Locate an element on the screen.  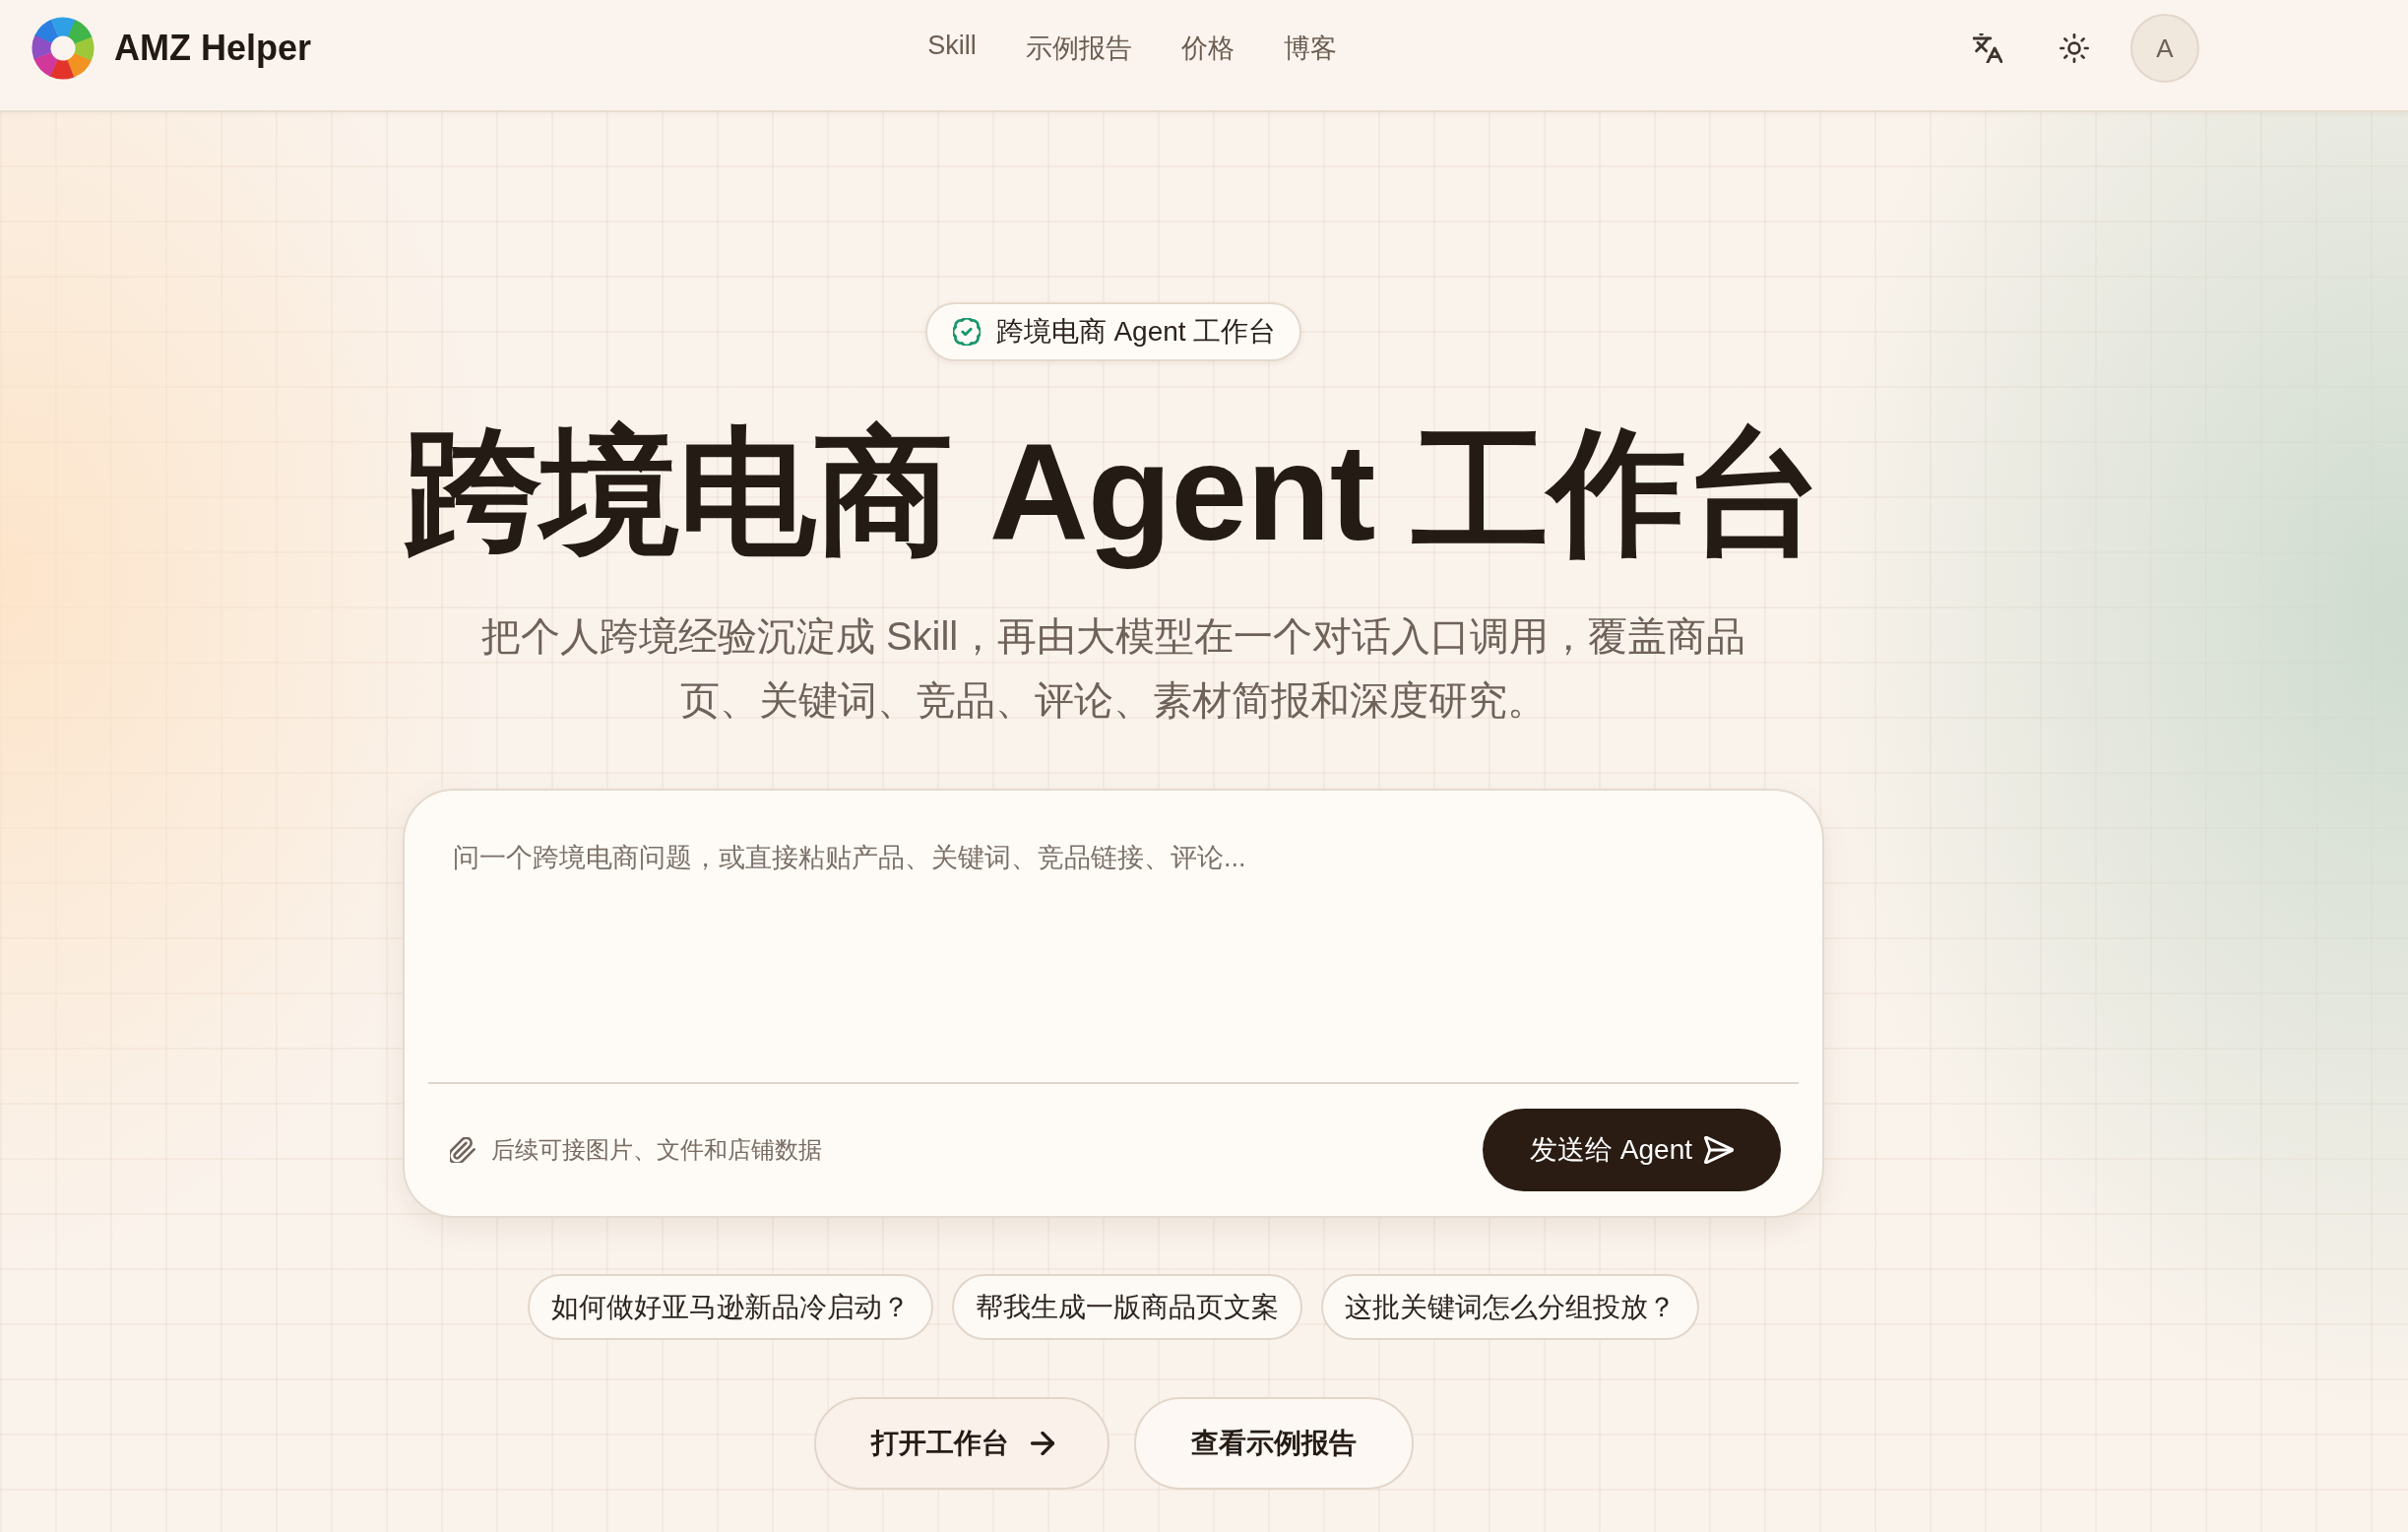
avatar-button: A is located at coordinates (2164, 48).